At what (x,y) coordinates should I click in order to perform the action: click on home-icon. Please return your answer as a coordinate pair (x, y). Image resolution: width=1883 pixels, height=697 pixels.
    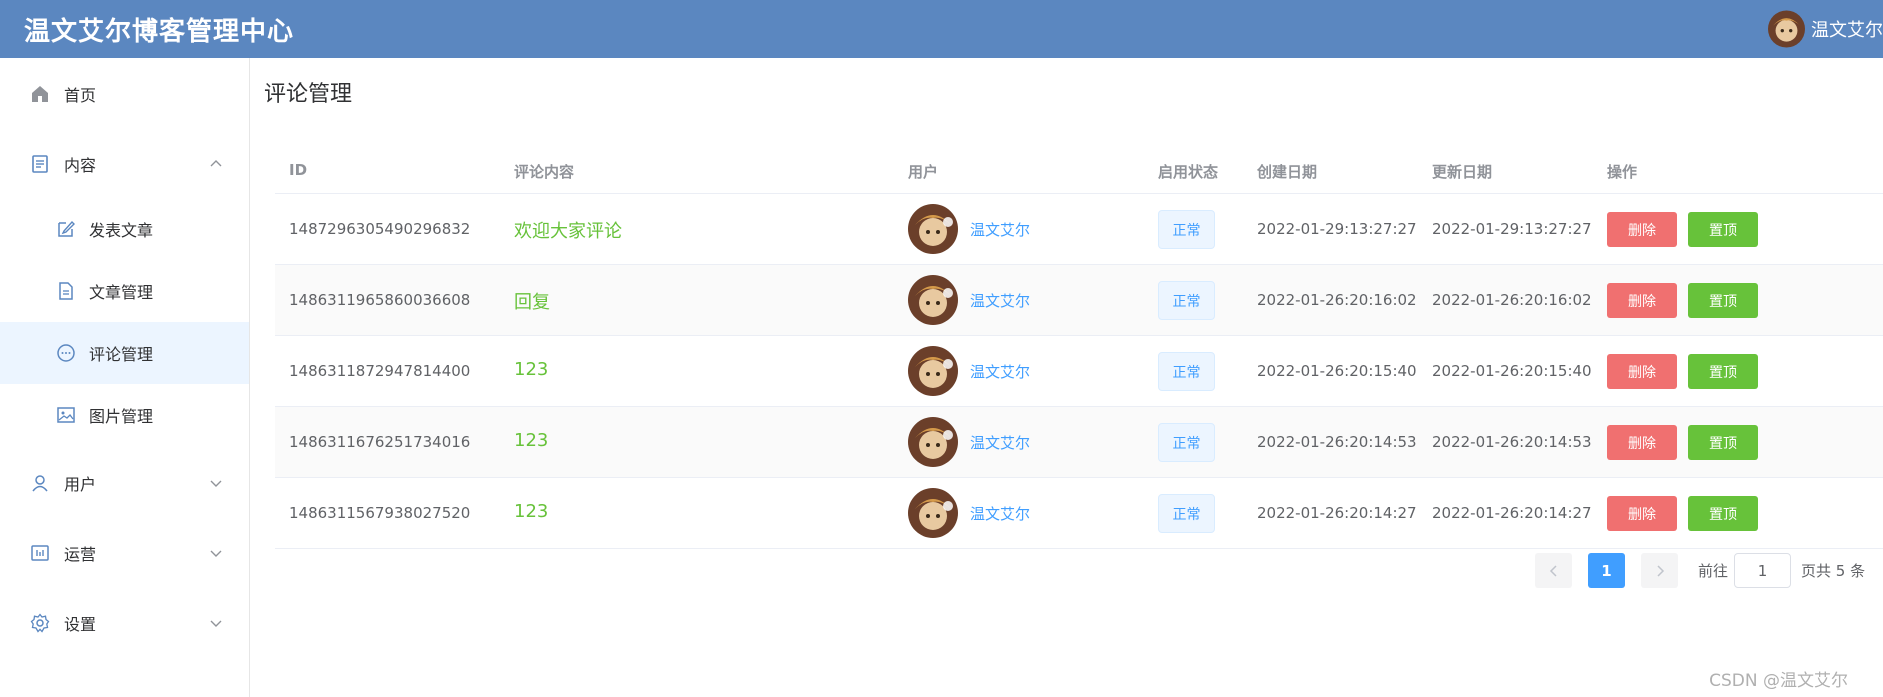
    Looking at the image, I should click on (40, 94).